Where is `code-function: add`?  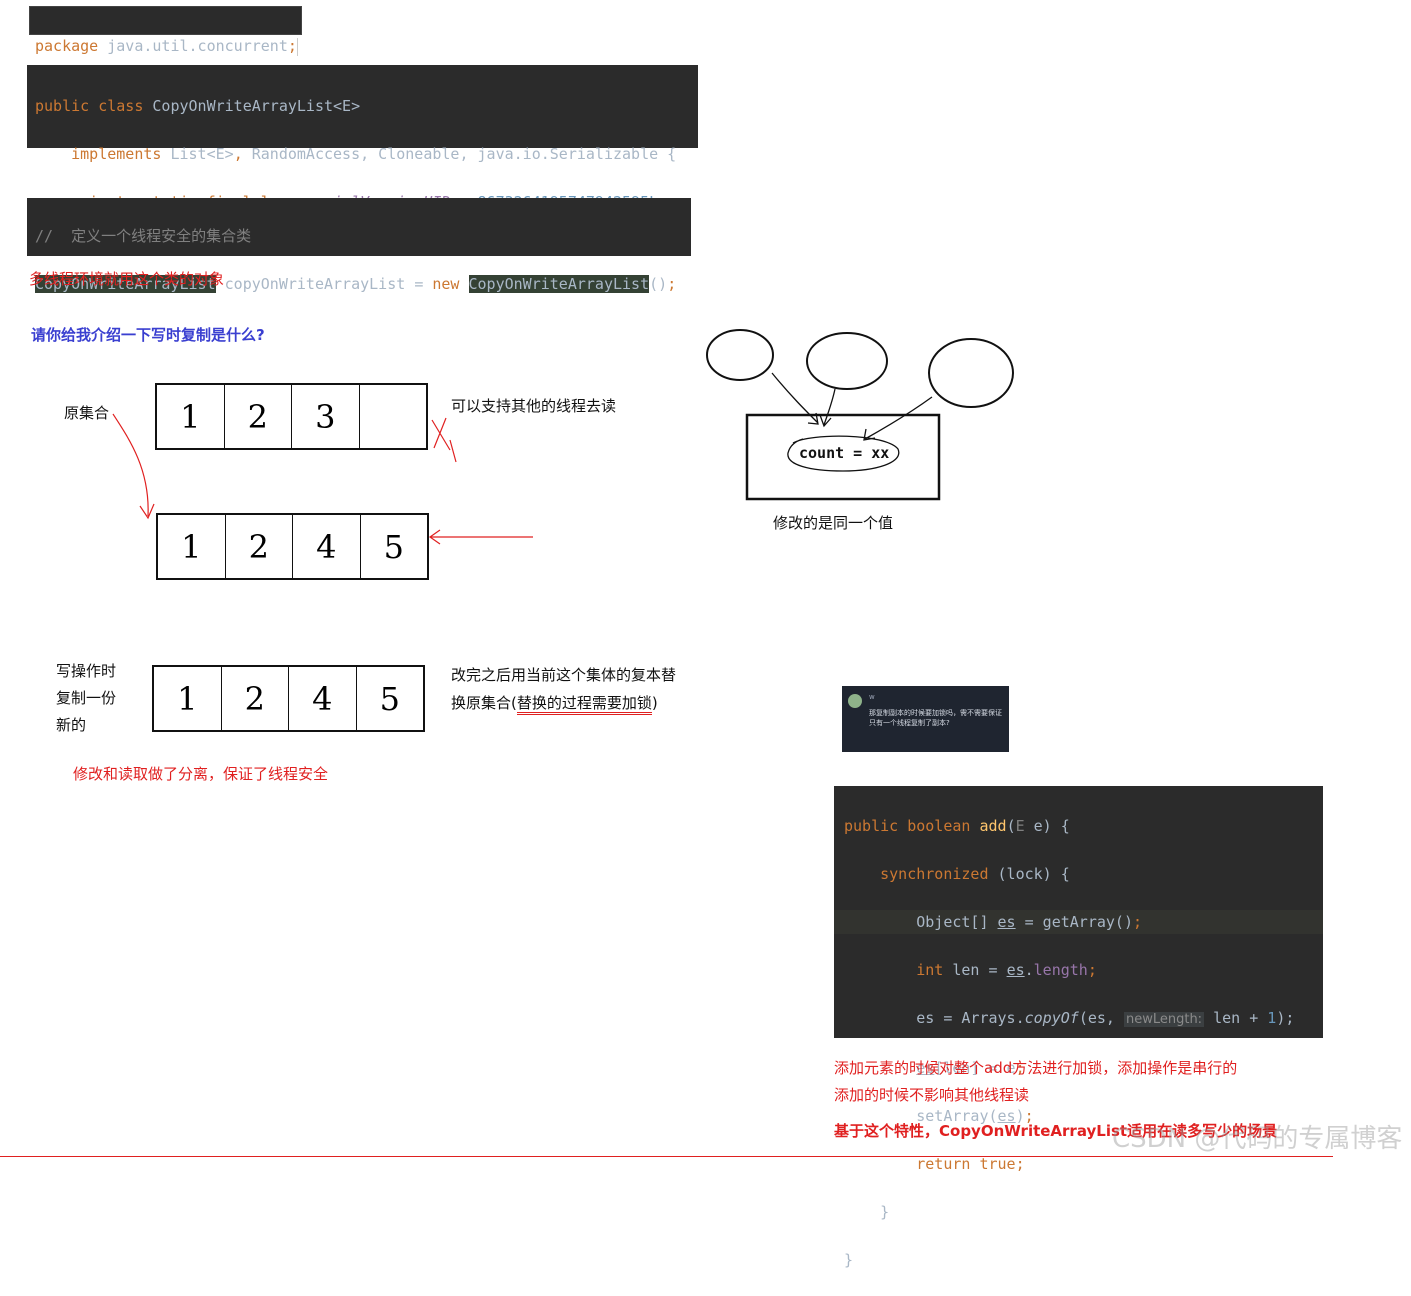
code-function: add is located at coordinates (993, 826).